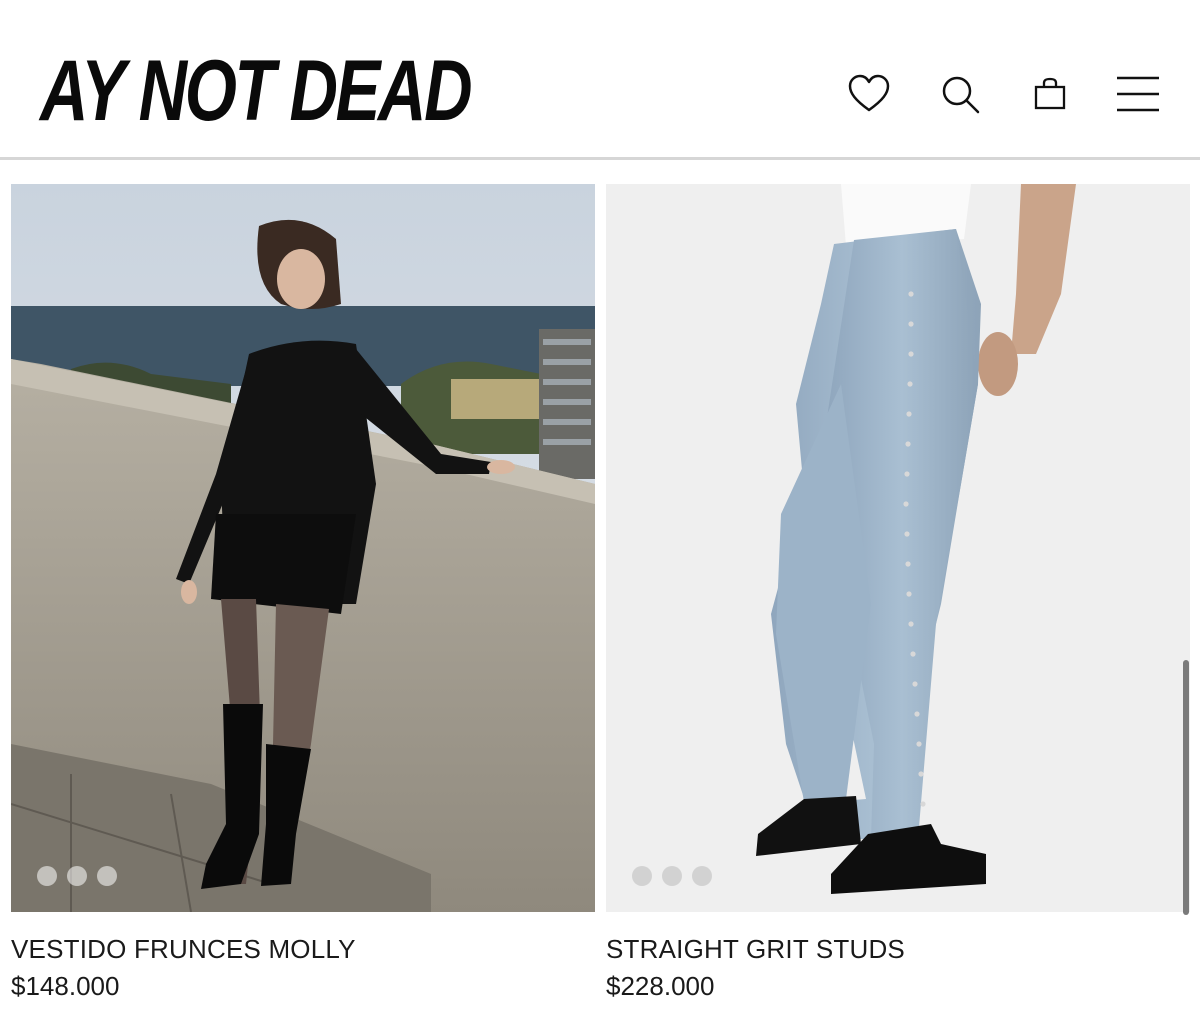 This screenshot has height=1022, width=1200. I want to click on search-icon, so click(960, 94).